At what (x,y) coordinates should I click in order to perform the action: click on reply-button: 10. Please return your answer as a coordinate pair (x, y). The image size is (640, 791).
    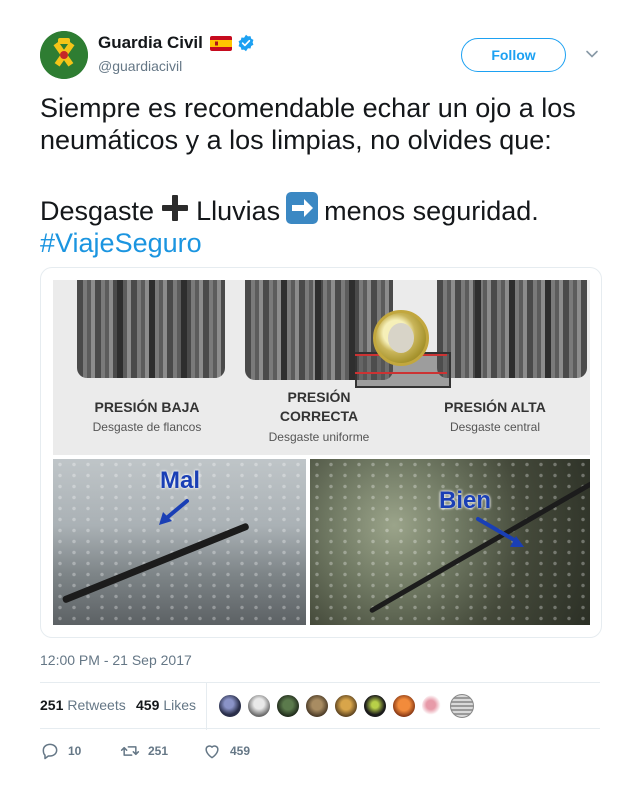
    Looking at the image, I should click on (60, 751).